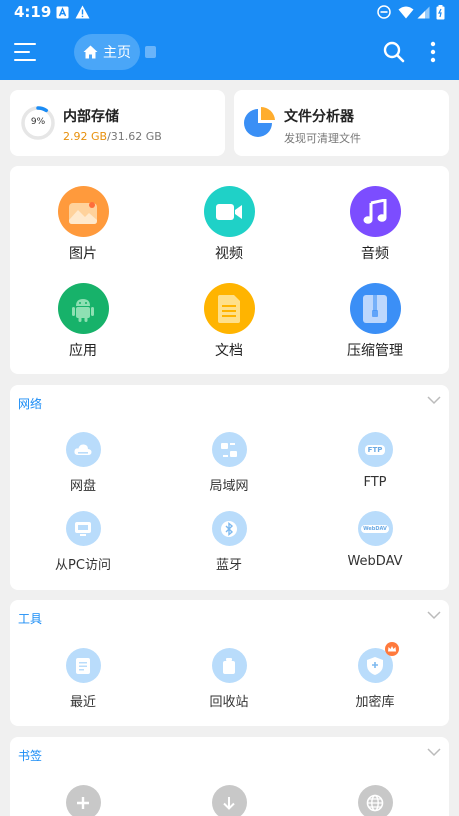  What do you see at coordinates (30, 619) in the screenshot?
I see `tools-section-title: 工具` at bounding box center [30, 619].